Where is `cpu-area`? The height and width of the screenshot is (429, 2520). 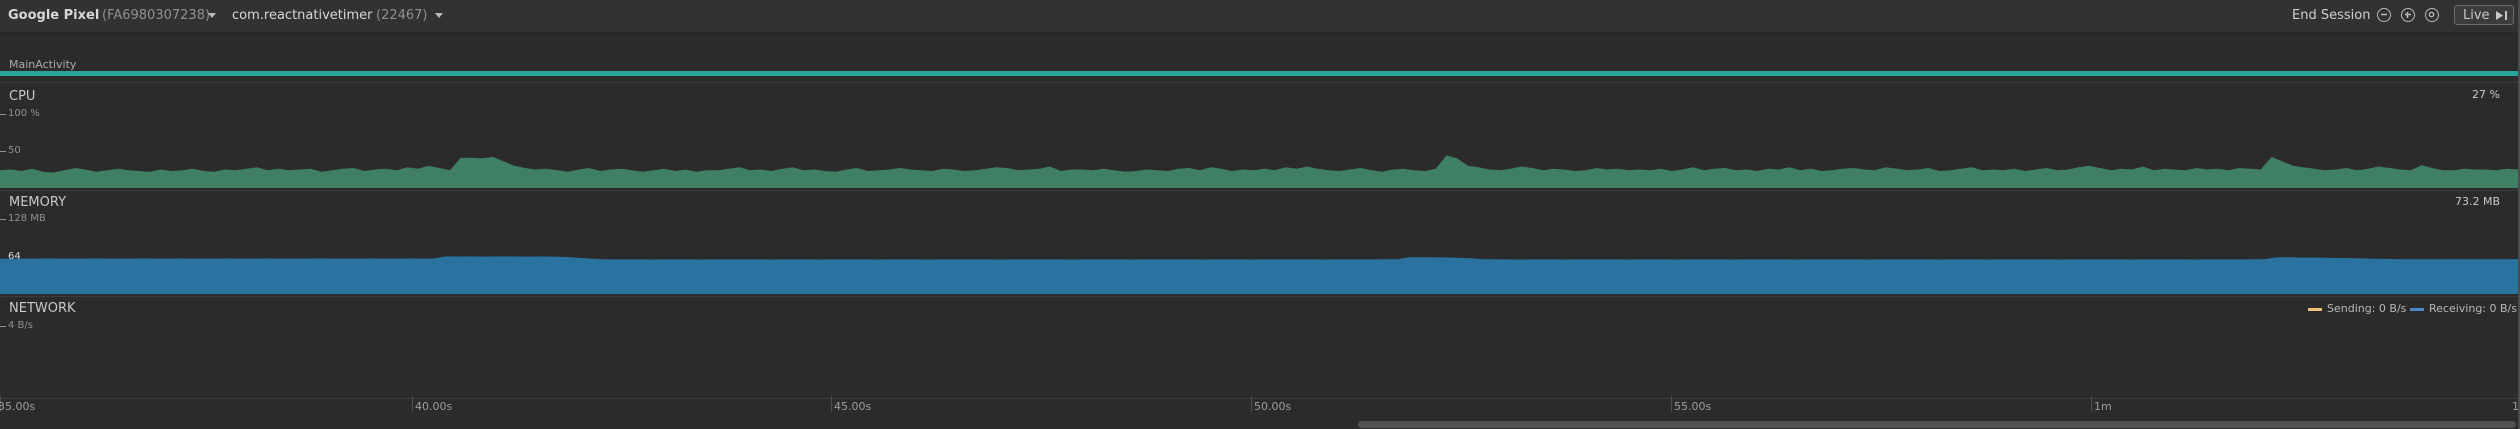
cpu-area is located at coordinates (1259, 171).